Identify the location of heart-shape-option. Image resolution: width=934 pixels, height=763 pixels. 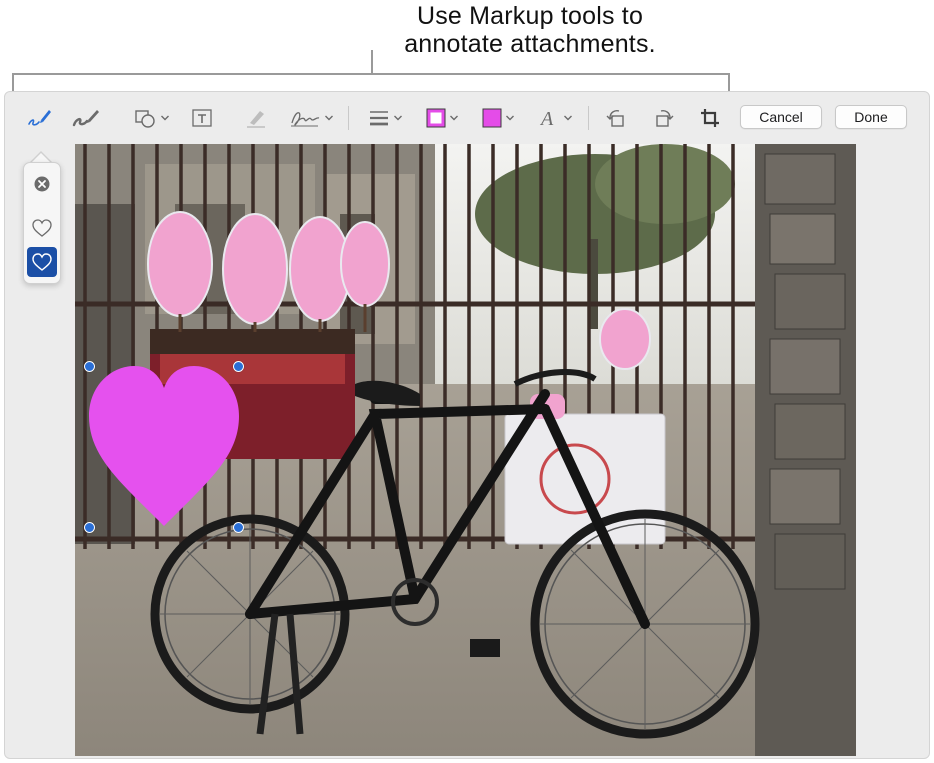
(42, 262).